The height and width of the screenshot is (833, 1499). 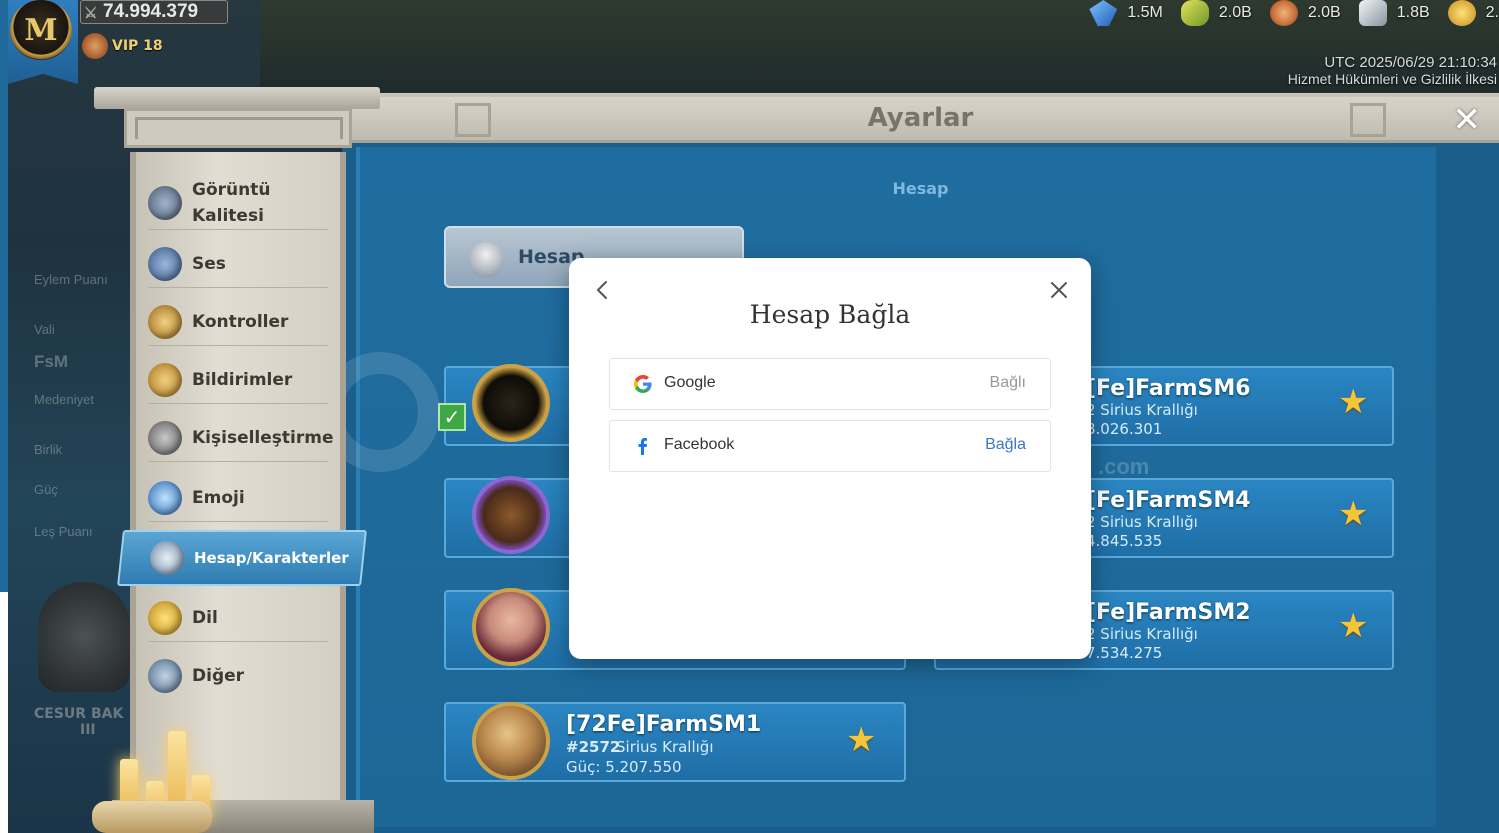 I want to click on greek-ornament, so click(x=1368, y=120).